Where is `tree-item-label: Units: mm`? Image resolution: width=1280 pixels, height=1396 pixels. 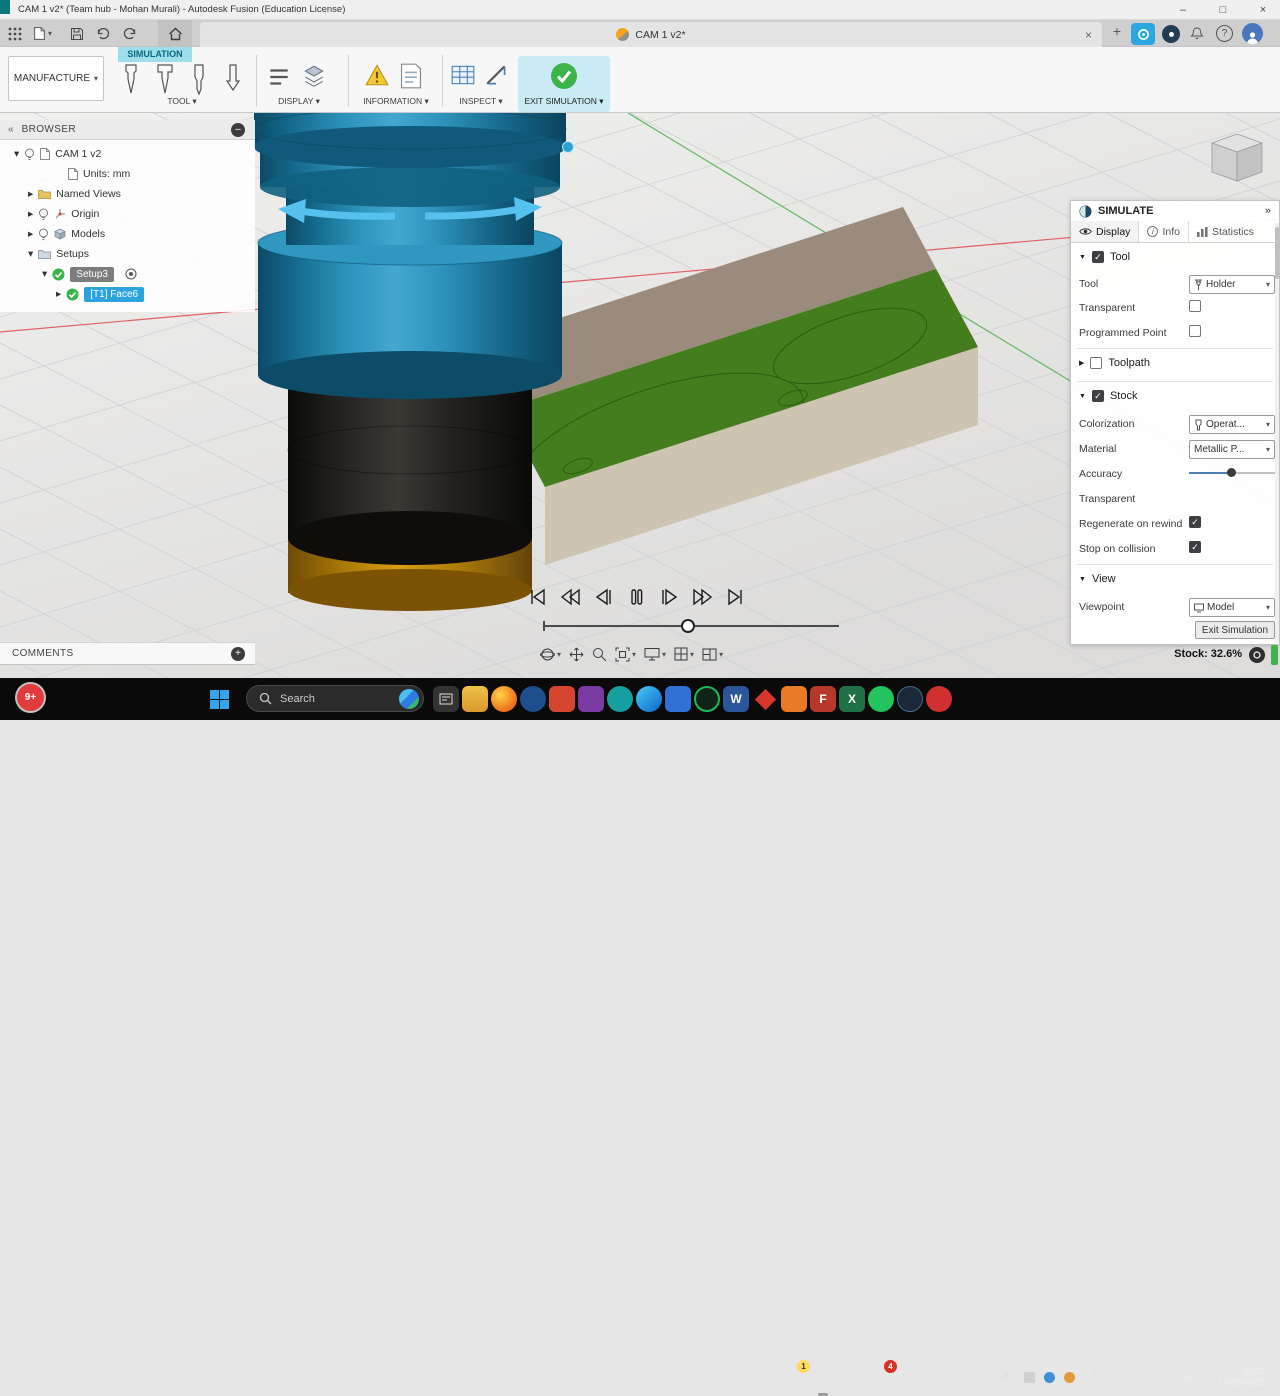
tree-item-label: Units: mm is located at coordinates (106, 174).